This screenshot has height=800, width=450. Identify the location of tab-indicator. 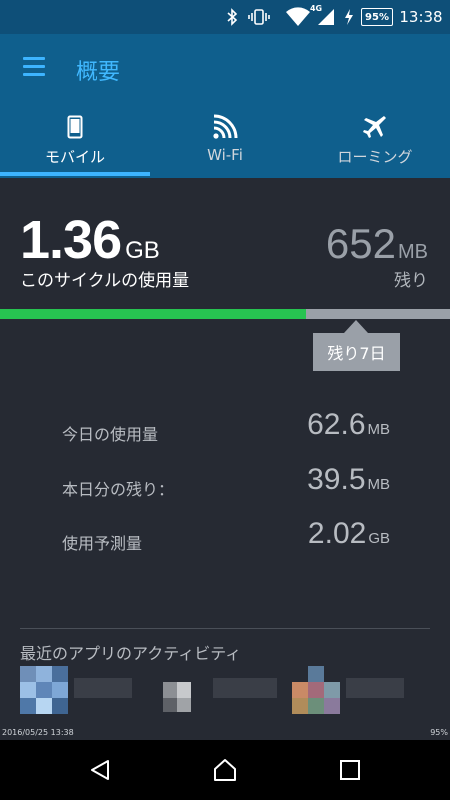
(75, 174).